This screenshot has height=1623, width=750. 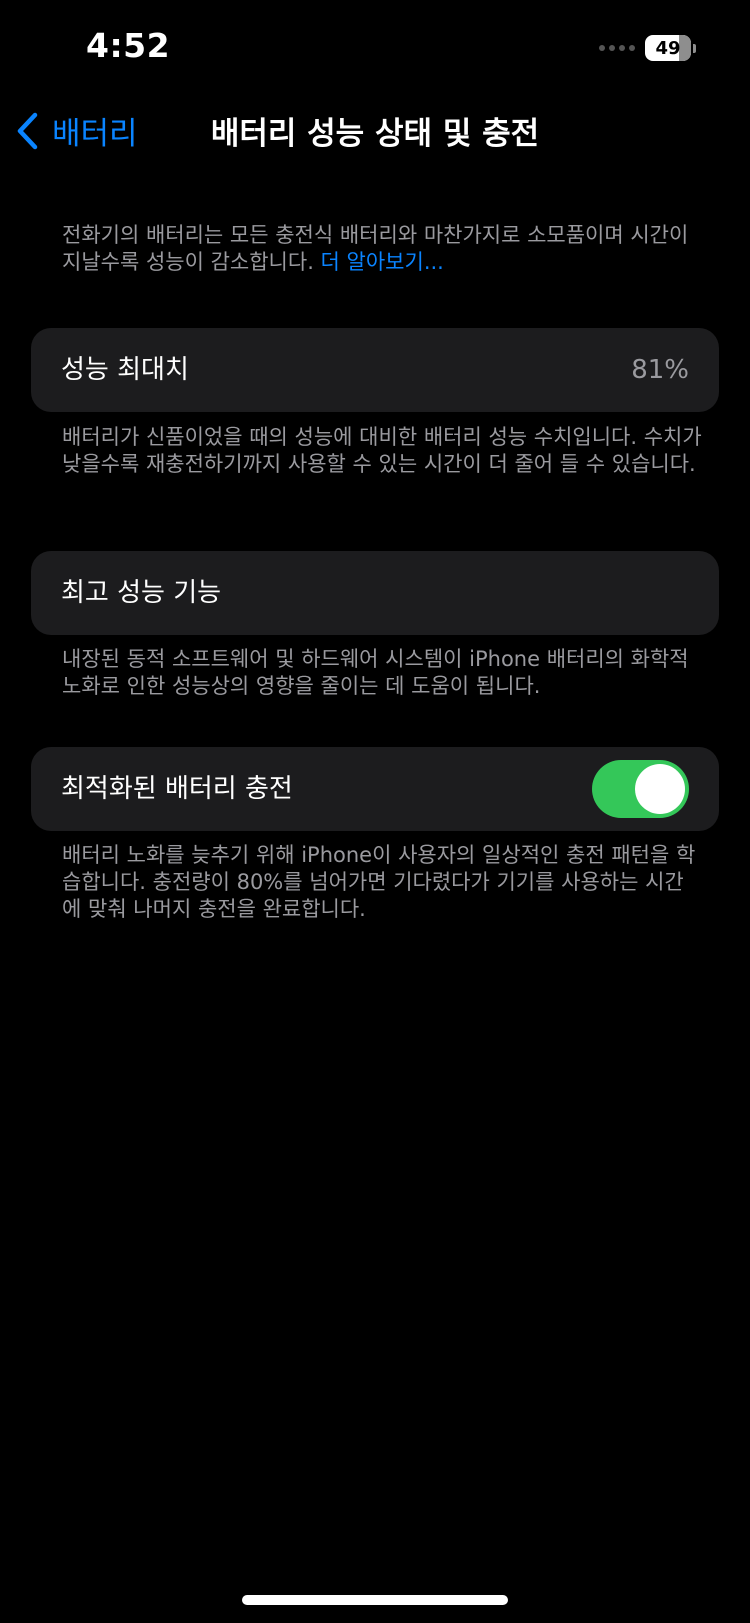 I want to click on toggle-knob, so click(x=660, y=789).